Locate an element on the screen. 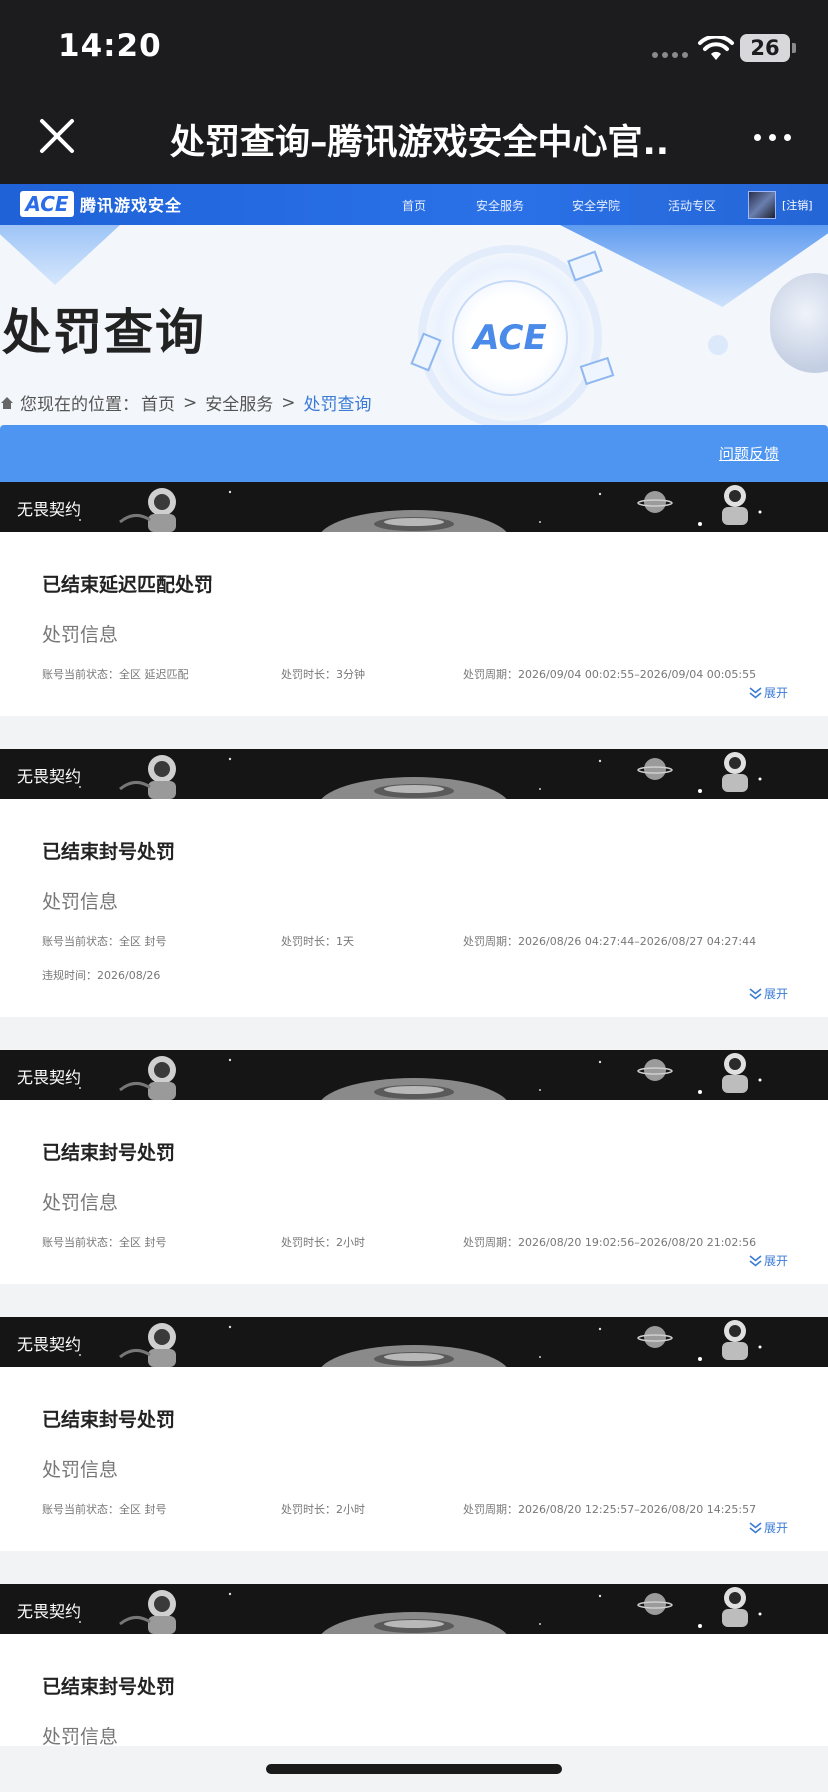 This screenshot has height=1792, width=828. penalty-duration: 处罚时长：1天 is located at coordinates (317, 941).